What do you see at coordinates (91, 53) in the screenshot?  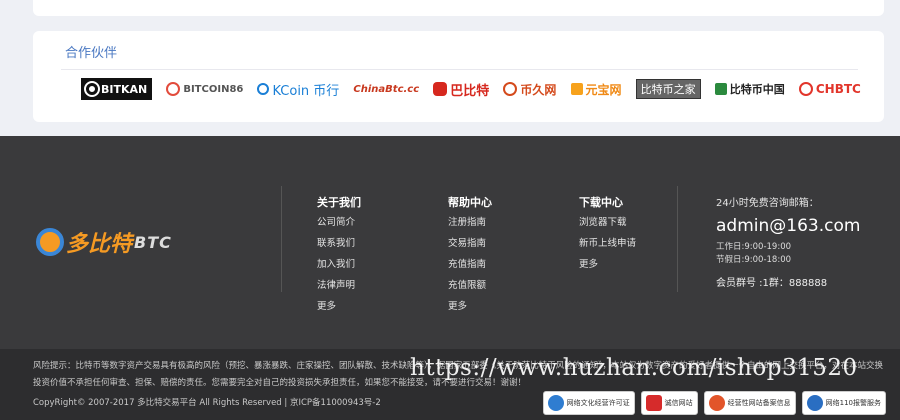 I see `partners-title: 合作伙伴` at bounding box center [91, 53].